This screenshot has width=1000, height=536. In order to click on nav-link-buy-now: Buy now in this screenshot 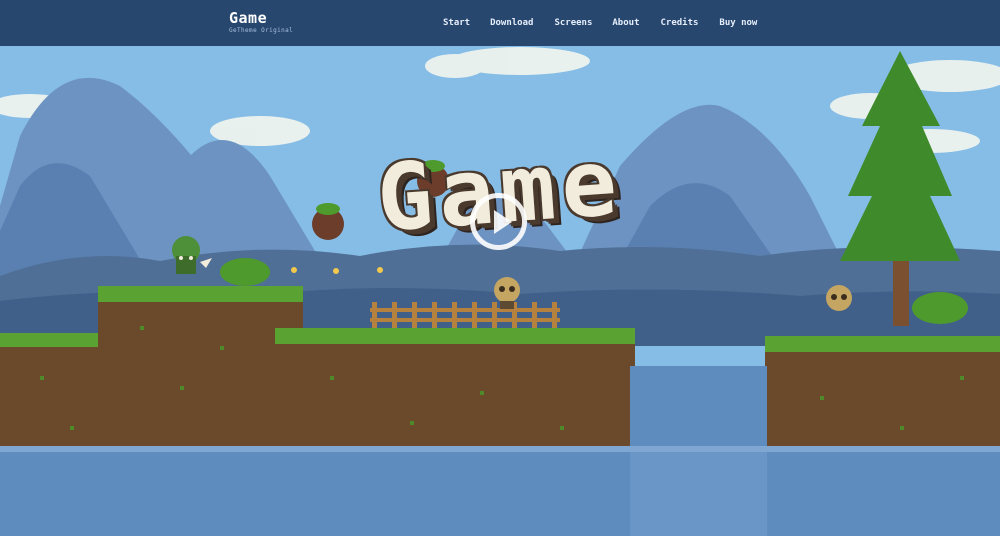, I will do `click(738, 23)`.